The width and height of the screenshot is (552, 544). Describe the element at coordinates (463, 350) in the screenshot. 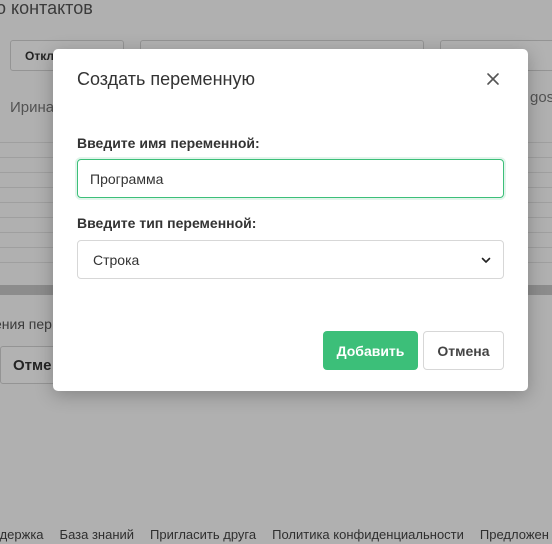

I see `cancel-button: Отмена` at that location.